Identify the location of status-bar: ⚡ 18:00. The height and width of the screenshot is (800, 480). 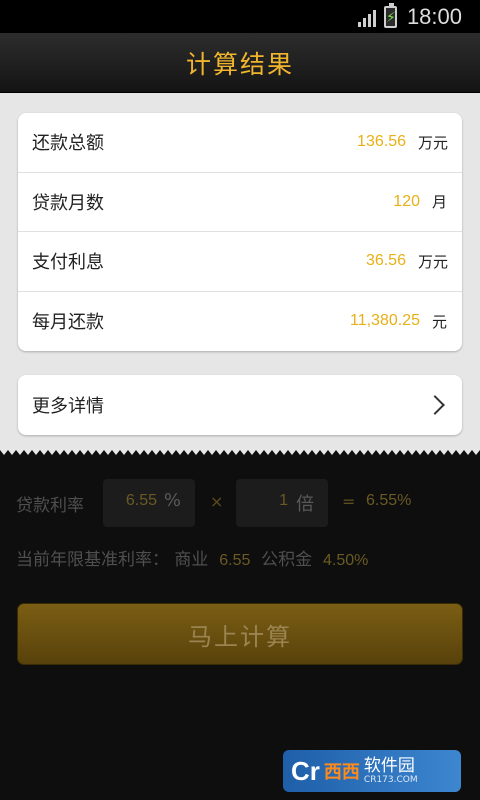
(240, 16).